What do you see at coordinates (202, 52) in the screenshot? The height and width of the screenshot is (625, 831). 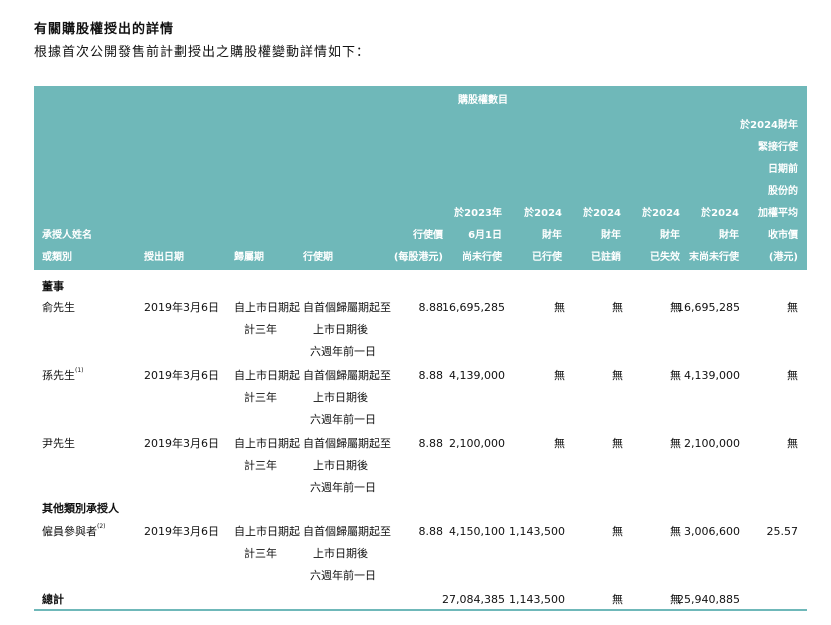 I see `section-subtitle: 根據首次公開發售前計劃授出之購股權變動詳情如下：` at bounding box center [202, 52].